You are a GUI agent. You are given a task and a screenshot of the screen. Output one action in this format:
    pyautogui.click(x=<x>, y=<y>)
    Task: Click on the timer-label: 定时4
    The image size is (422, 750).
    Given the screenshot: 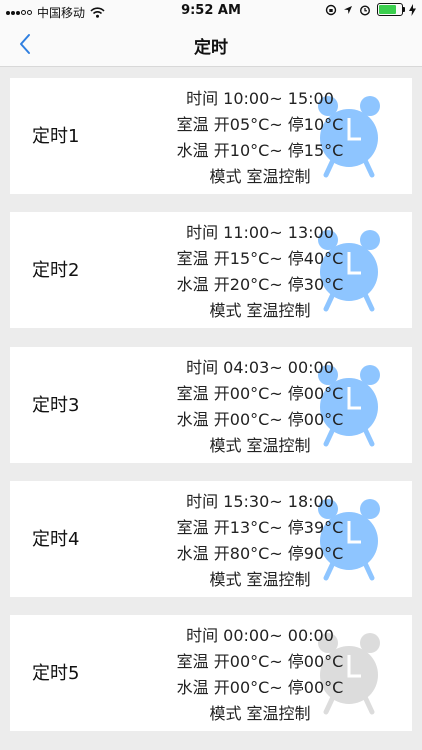 What is the action you would take?
    pyautogui.click(x=56, y=539)
    